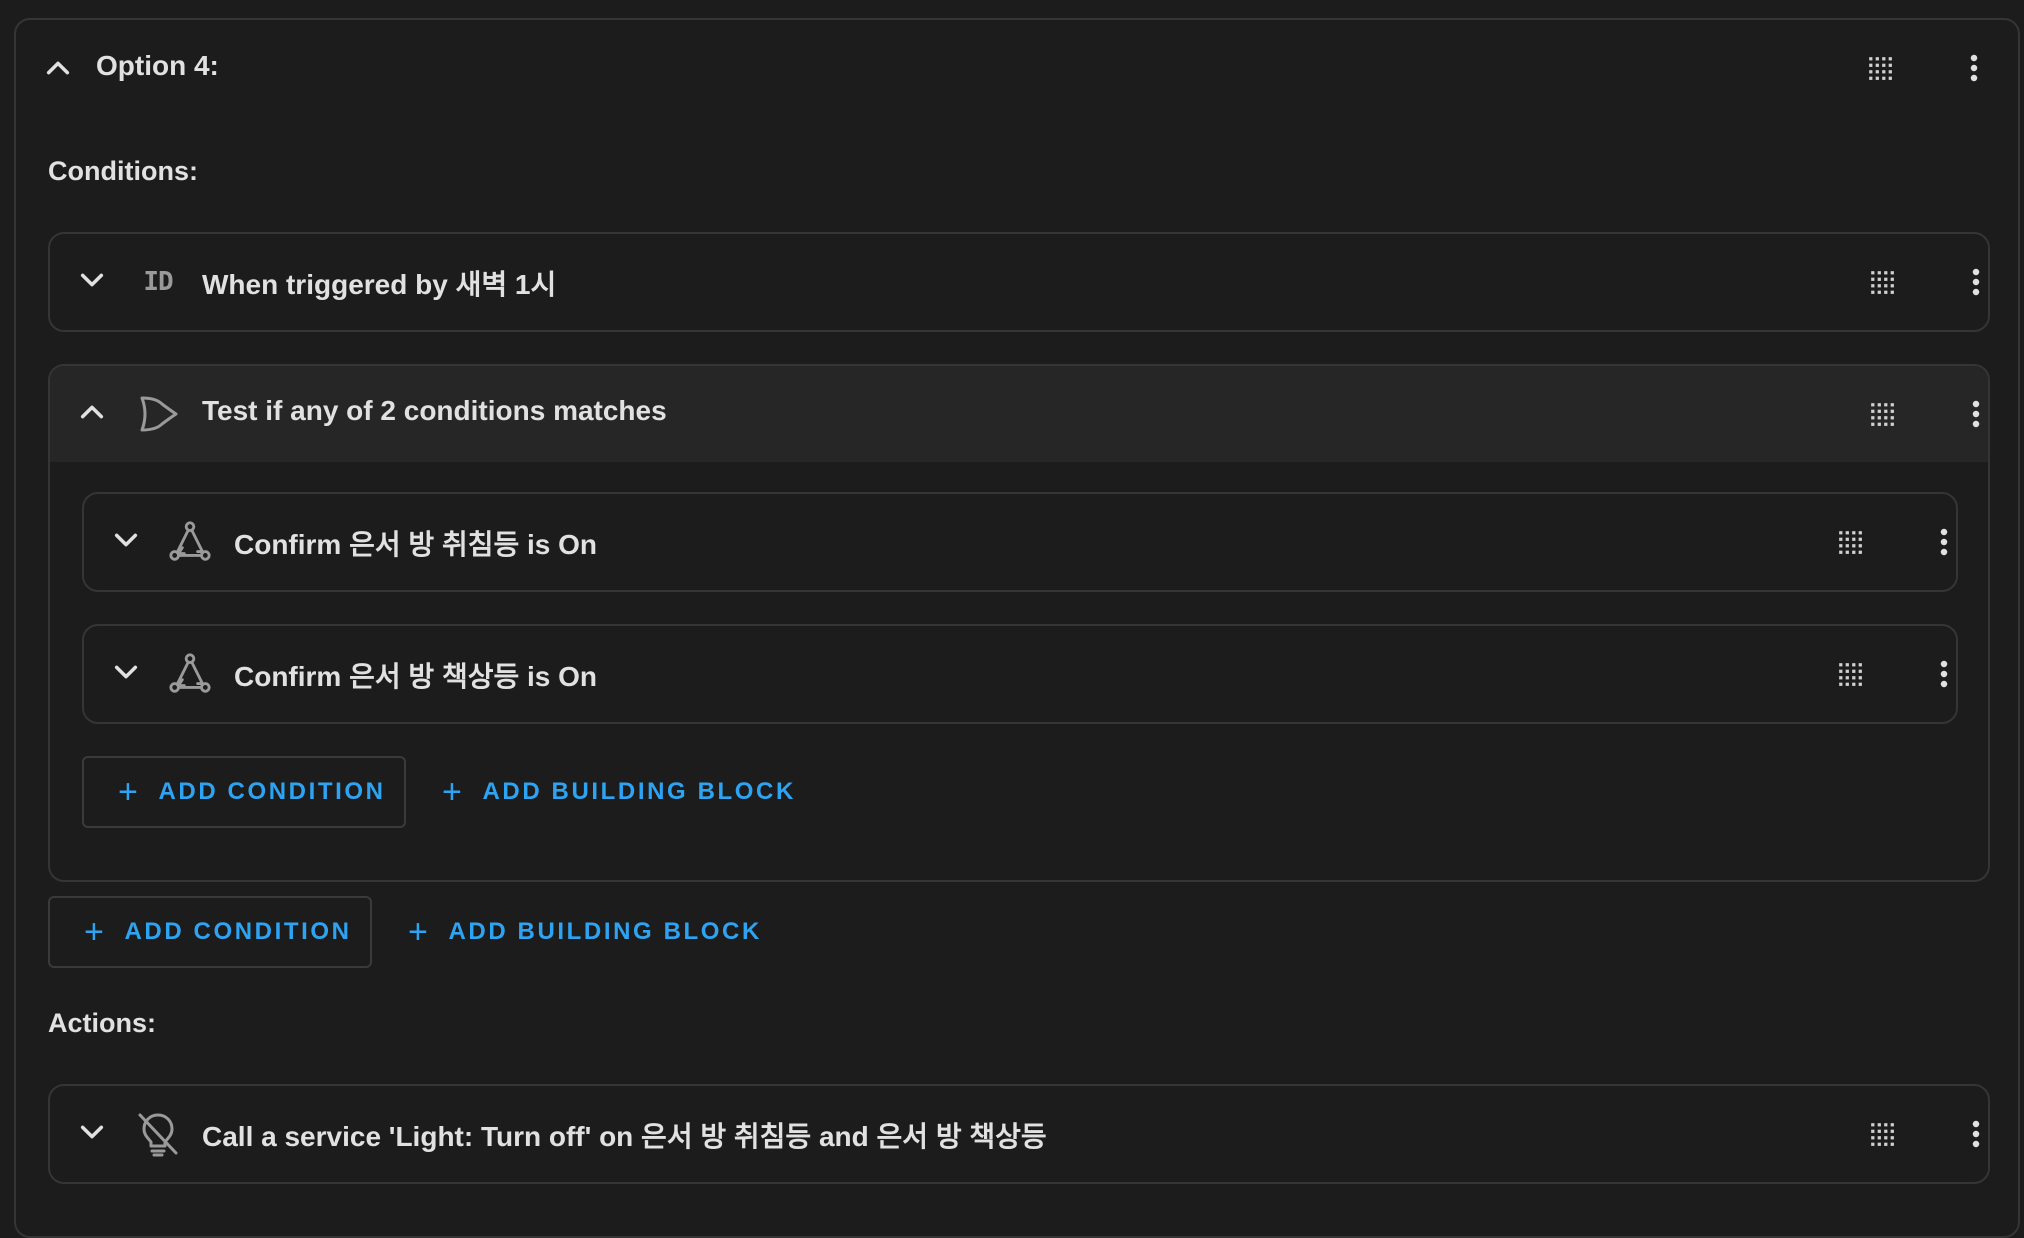 The image size is (2024, 1238). I want to click on condition-card-state: Confirm 은서 방 취침등 is On, so click(1020, 542).